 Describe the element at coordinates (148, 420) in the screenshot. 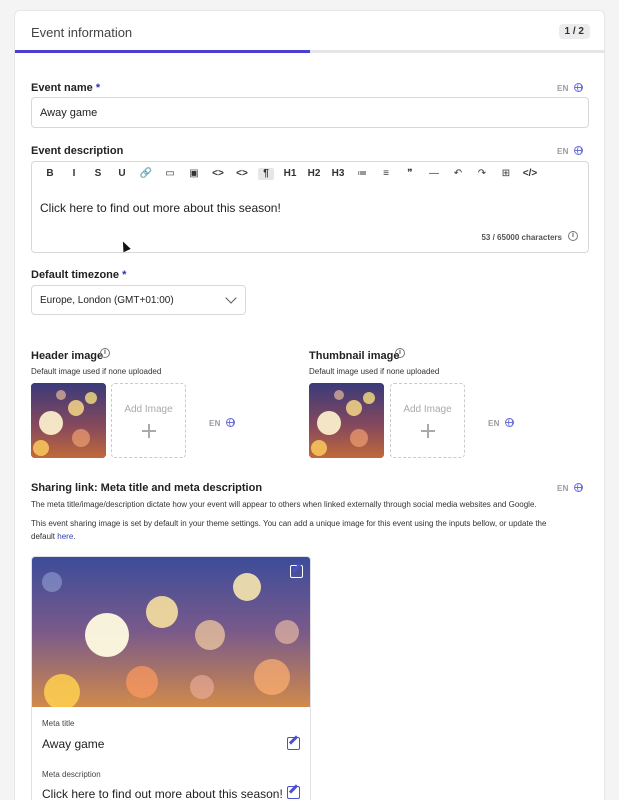

I see `add-header-image-button: Add Image` at that location.